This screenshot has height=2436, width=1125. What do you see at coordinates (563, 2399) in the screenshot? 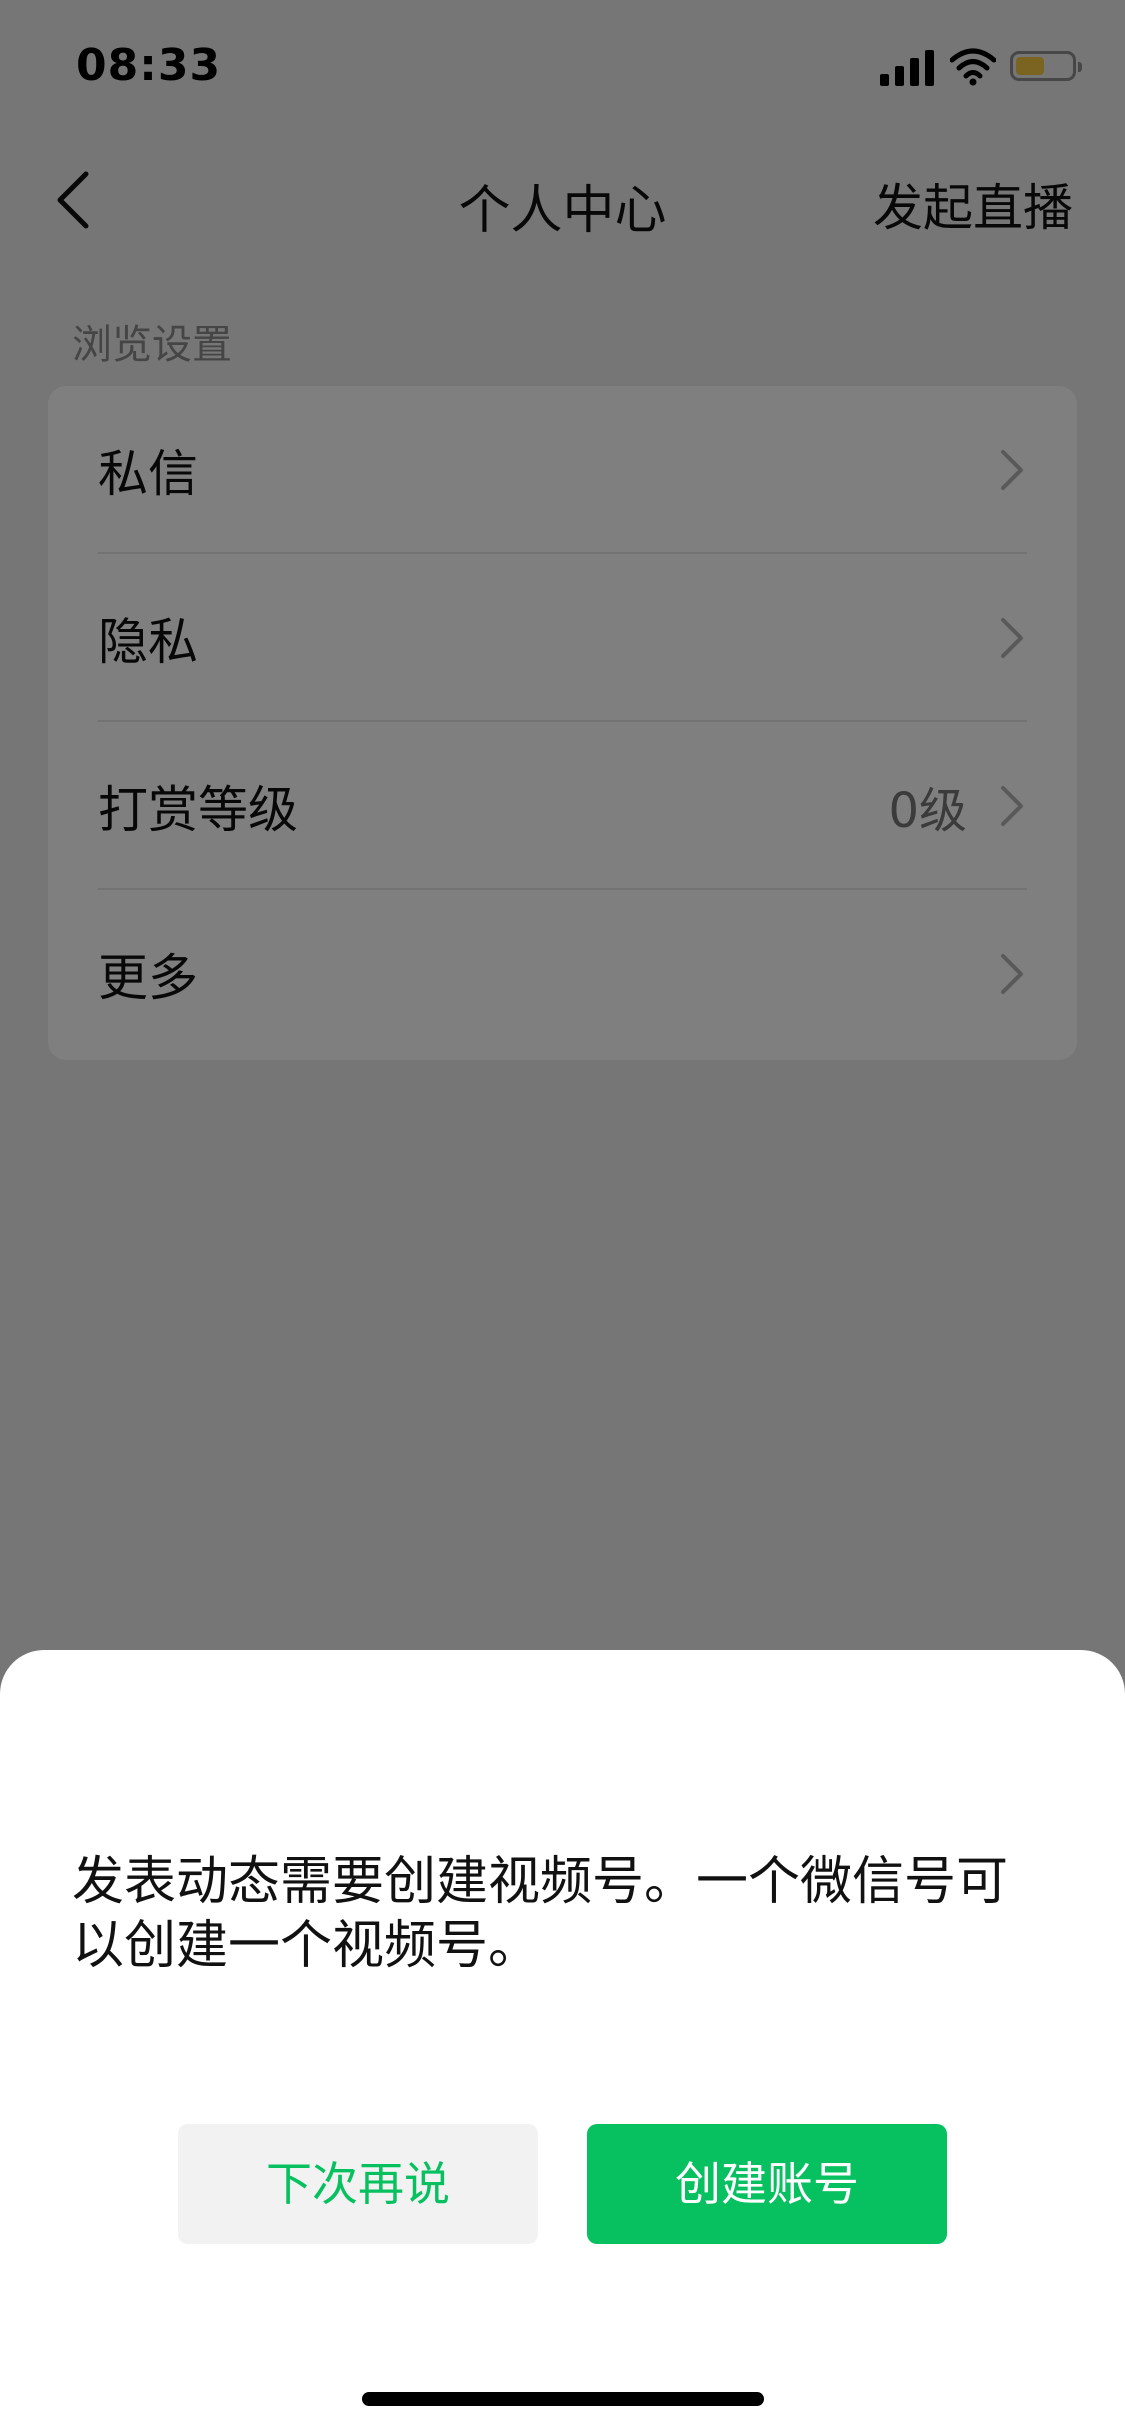
I see `home-indicator` at bounding box center [563, 2399].